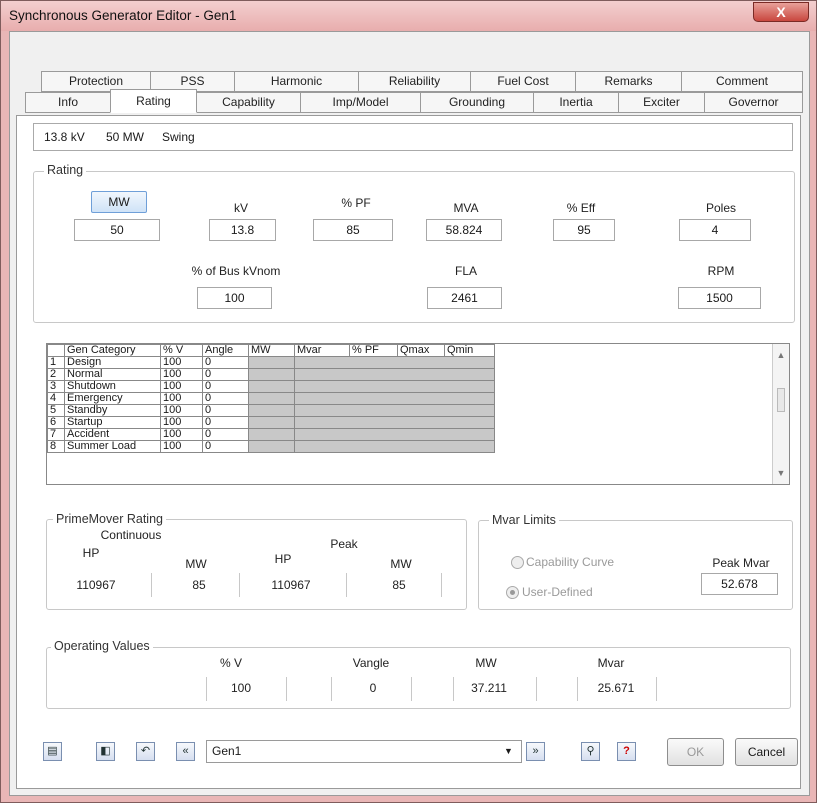 The height and width of the screenshot is (803, 817). Describe the element at coordinates (742, 81) in the screenshot. I see `tab-comment: Comment` at that location.